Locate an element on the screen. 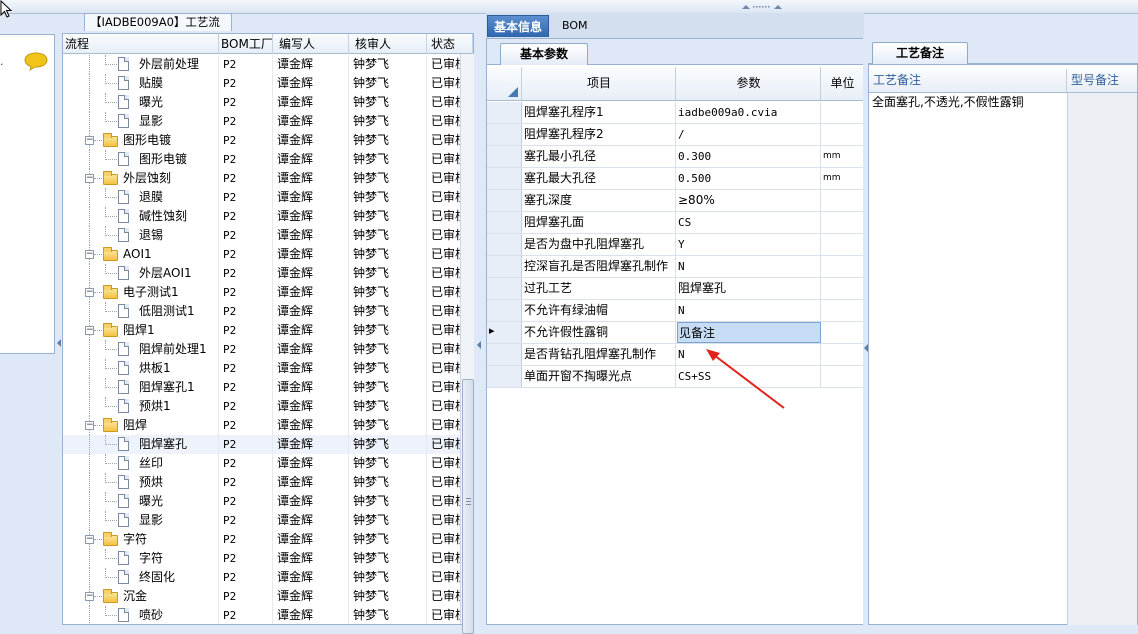 Image resolution: width=1138 pixels, height=634 pixels. row-indicator: ▸ is located at coordinates (504, 332).